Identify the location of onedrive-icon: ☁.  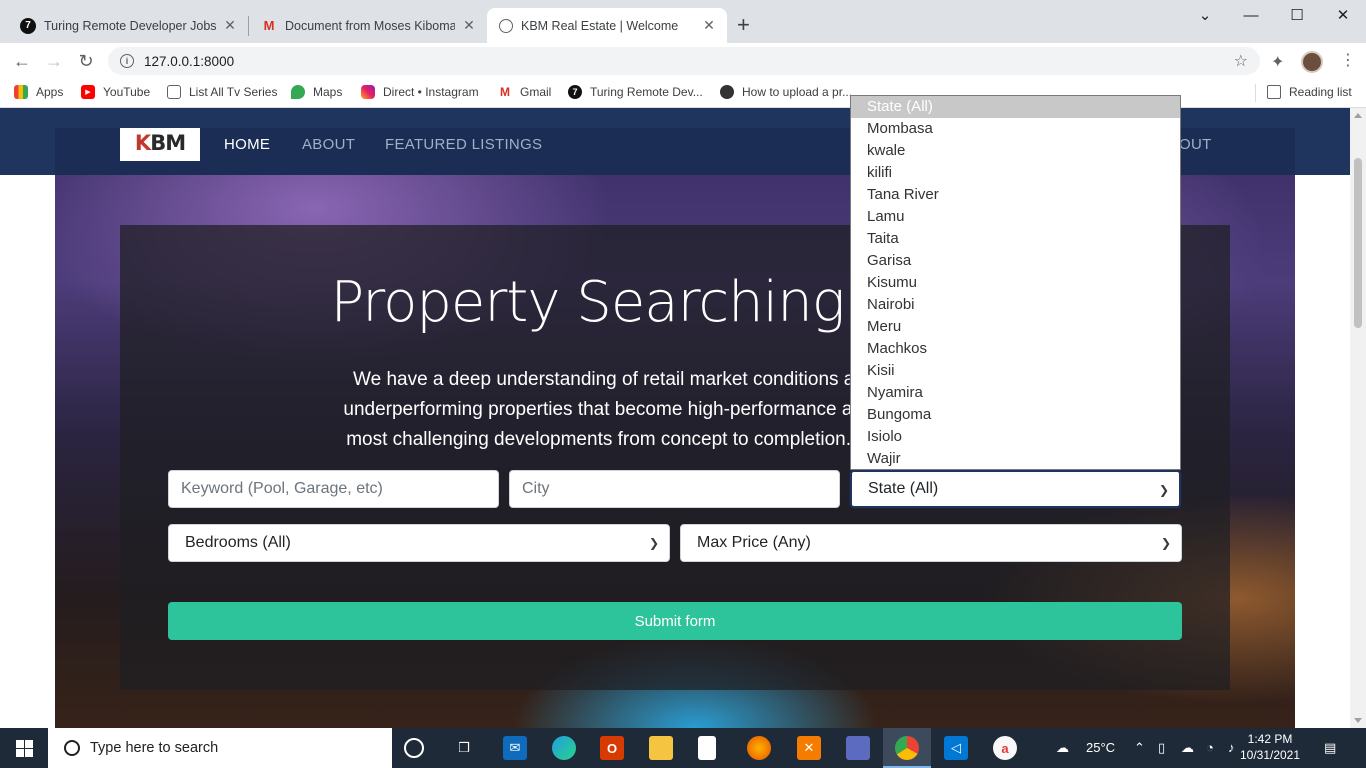
(1187, 748).